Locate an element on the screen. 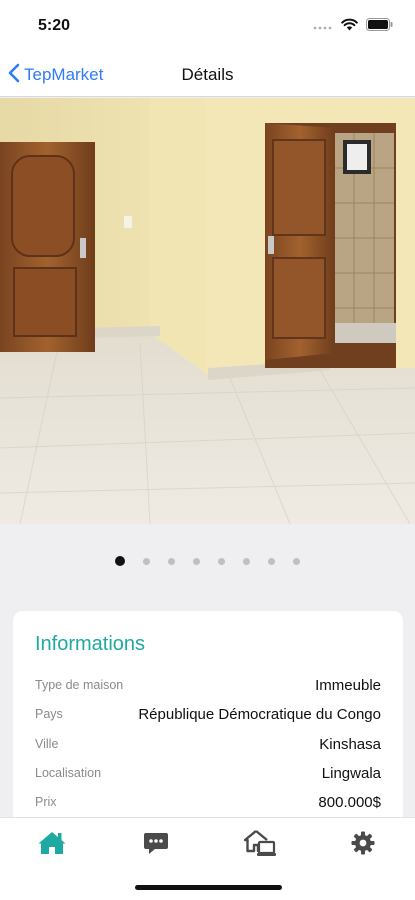  info-row-house-type: Type de maison Immeuble is located at coordinates (208, 685).